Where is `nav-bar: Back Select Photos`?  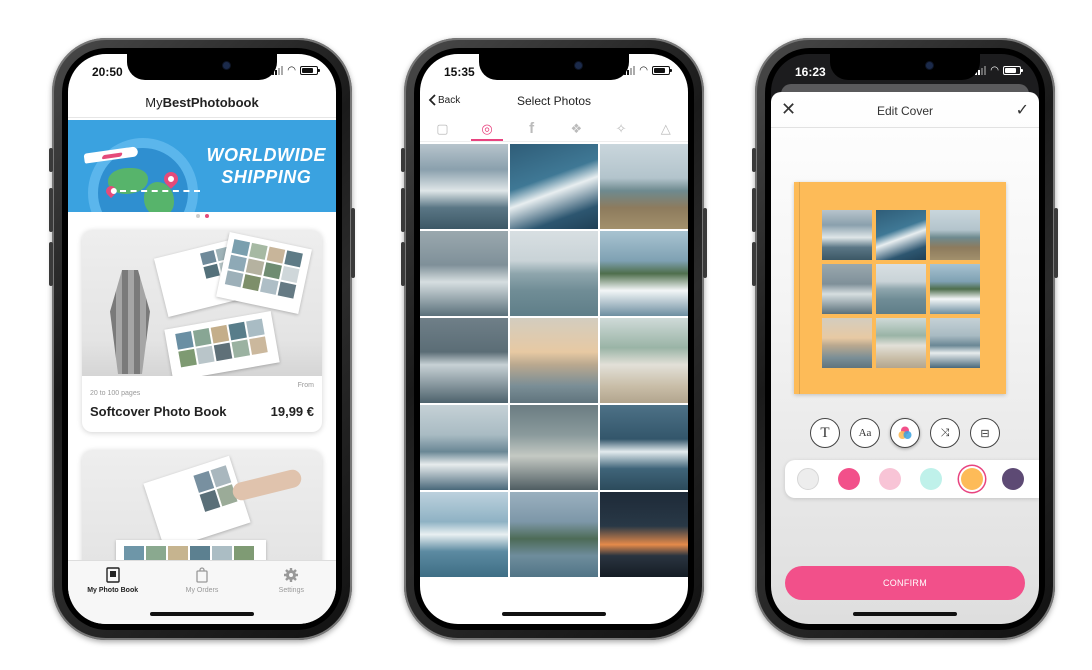
nav-bar: Back Select Photos is located at coordinates (554, 102).